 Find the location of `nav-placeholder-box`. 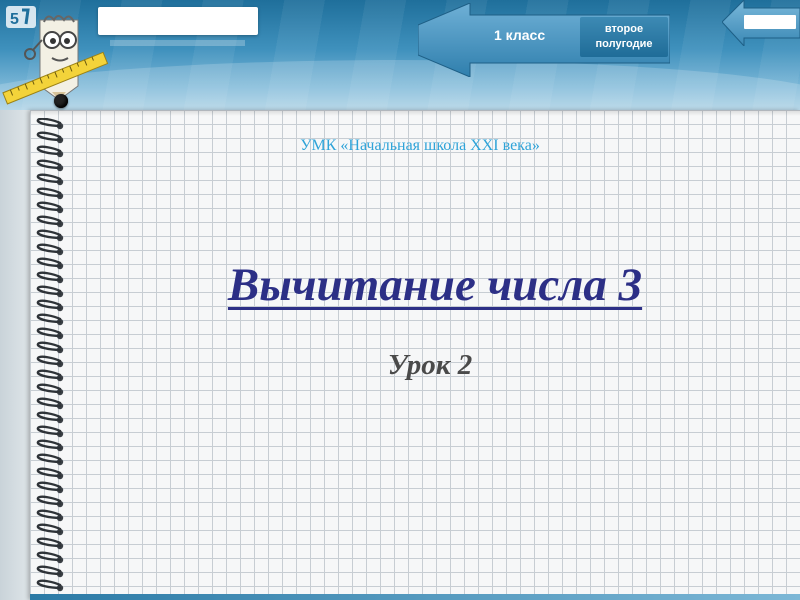

nav-placeholder-box is located at coordinates (770, 22).